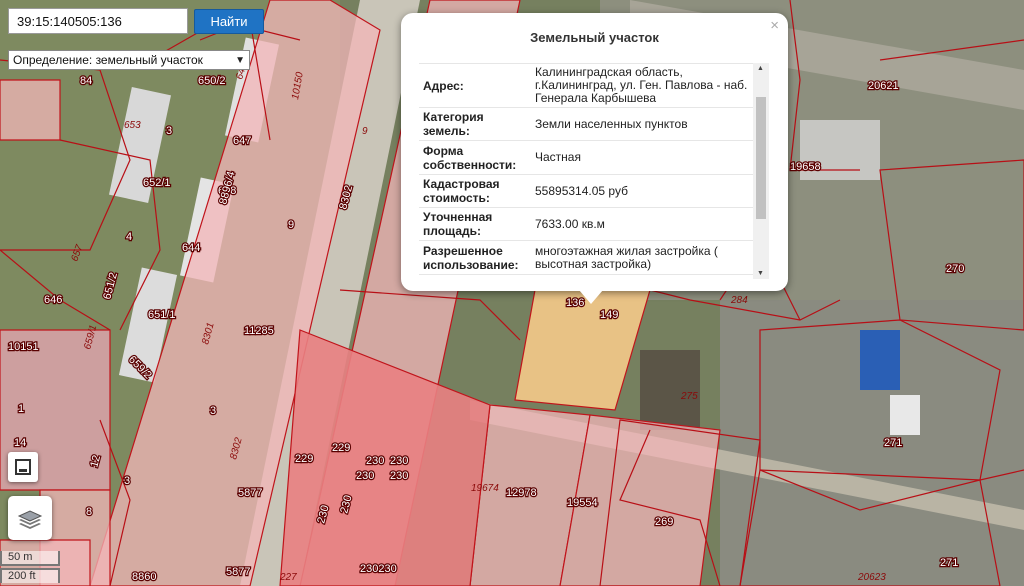 This screenshot has height=586, width=1024. What do you see at coordinates (86, 81) in the screenshot?
I see `parcel-number-label: 84` at bounding box center [86, 81].